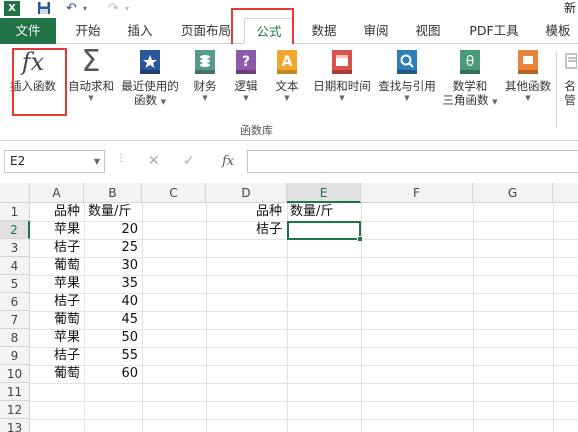  I want to click on cell-b4: 30, so click(113, 266).